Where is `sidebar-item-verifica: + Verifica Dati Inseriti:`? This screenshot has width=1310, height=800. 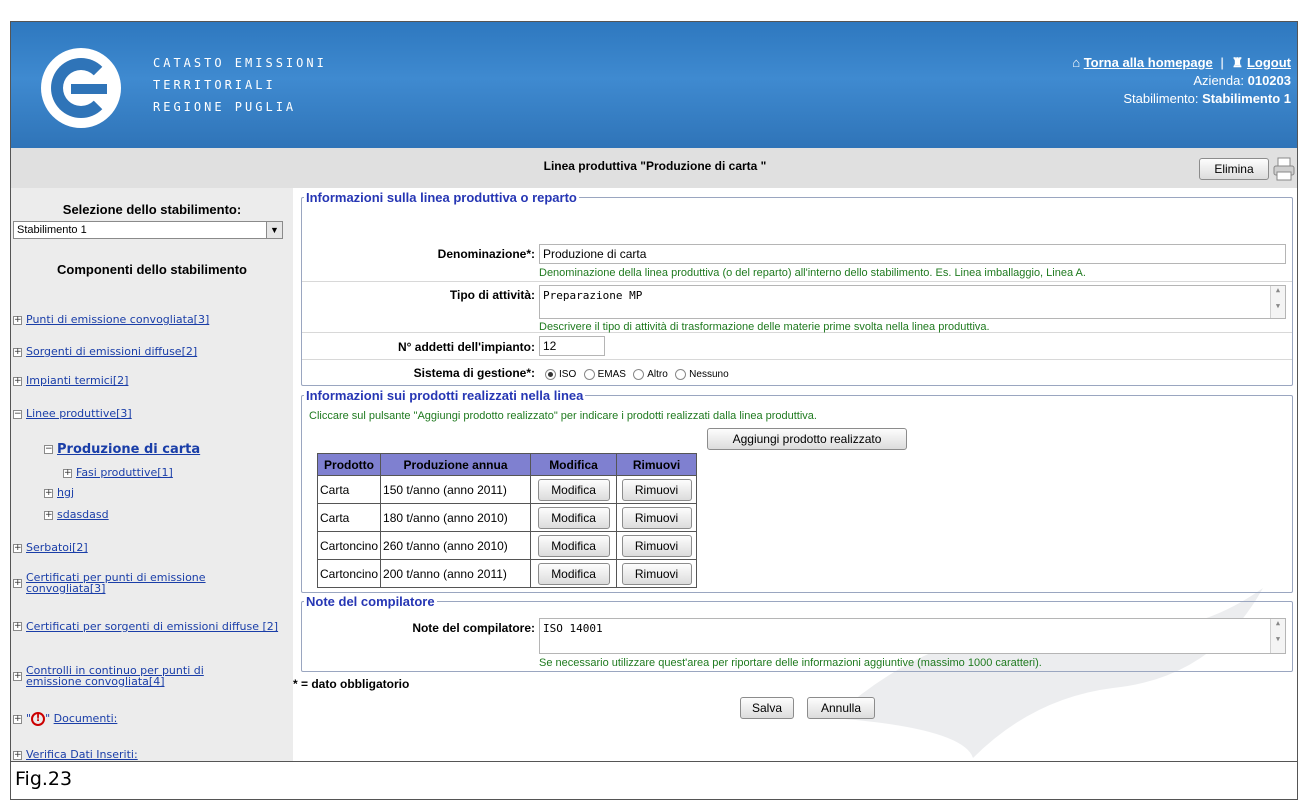 sidebar-item-verifica: + Verifica Dati Inseriti: is located at coordinates (75, 754).